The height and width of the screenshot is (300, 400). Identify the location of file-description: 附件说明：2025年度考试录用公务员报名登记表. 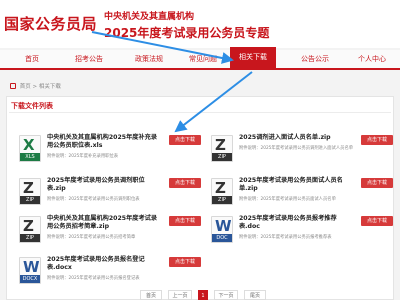
(93, 278).